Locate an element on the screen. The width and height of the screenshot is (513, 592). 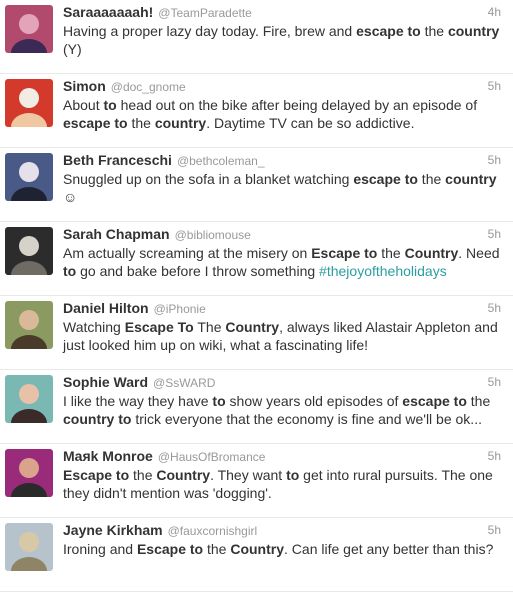
tweet-header: Saraaaaaaah! @TeamParadette 4h is located at coordinates (282, 12).